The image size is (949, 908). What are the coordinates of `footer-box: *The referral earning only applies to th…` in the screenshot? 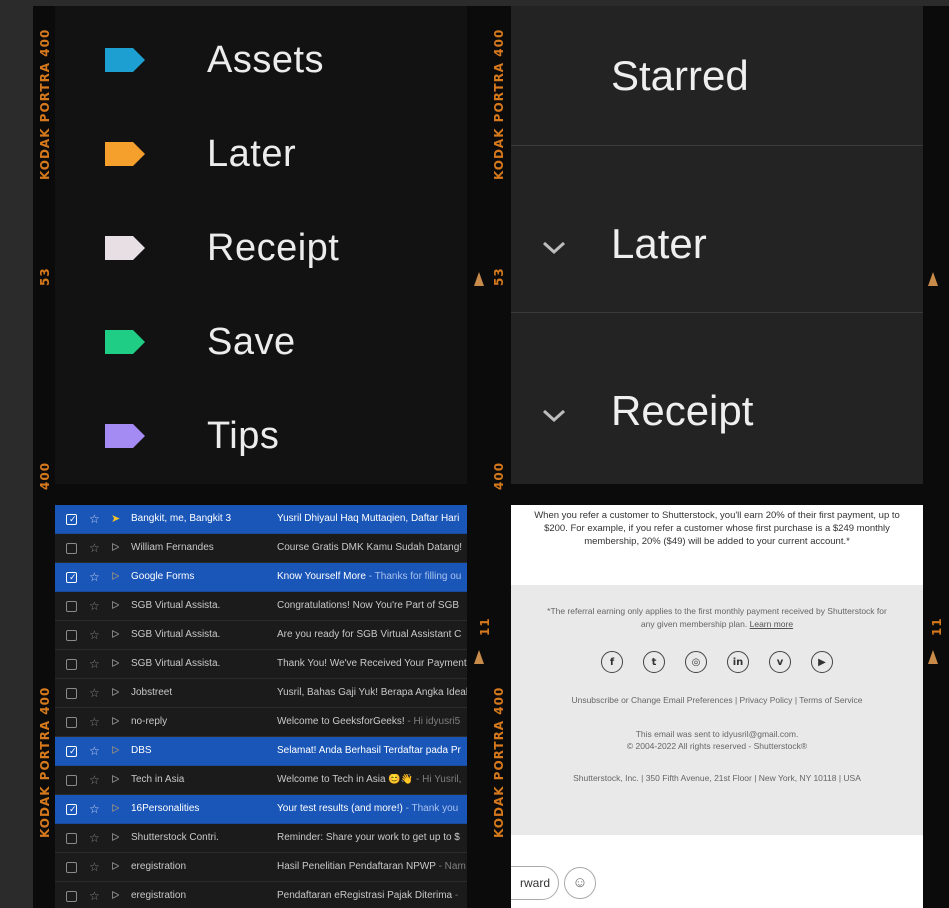 It's located at (717, 710).